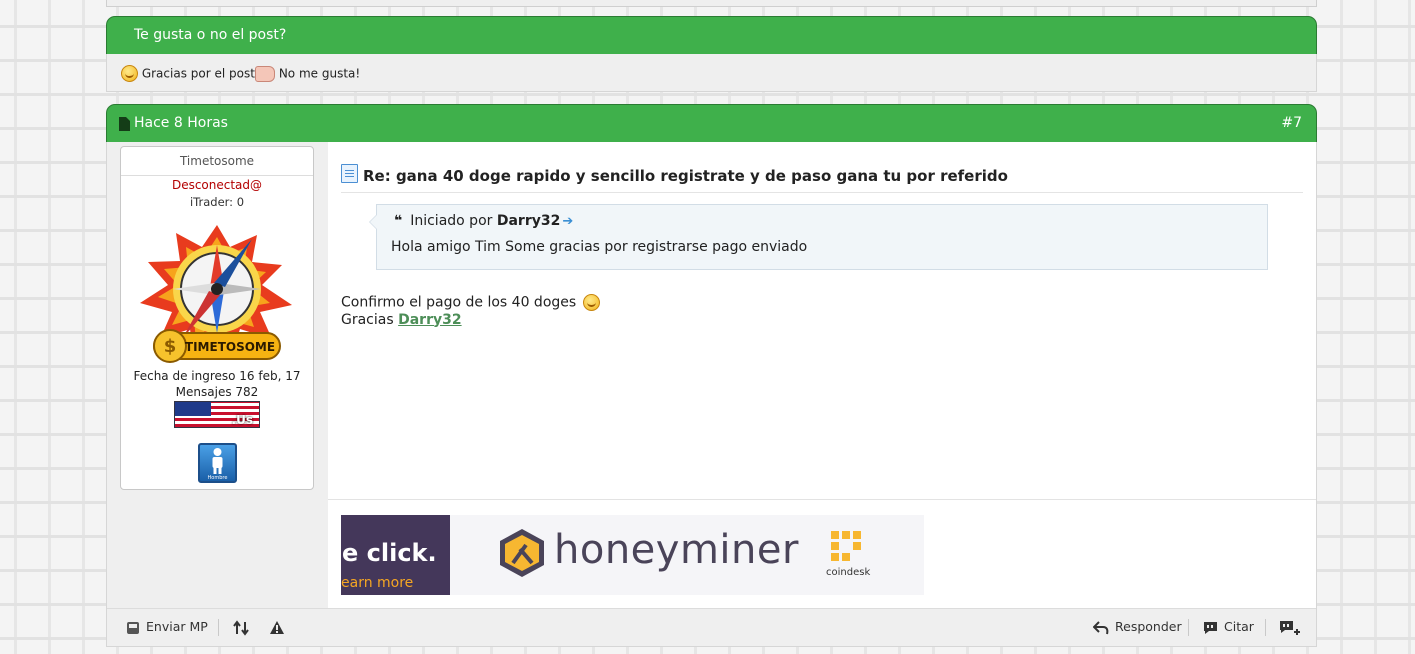 The image size is (1415, 654). Describe the element at coordinates (241, 627) in the screenshot. I see `swap-arrows-icon` at that location.